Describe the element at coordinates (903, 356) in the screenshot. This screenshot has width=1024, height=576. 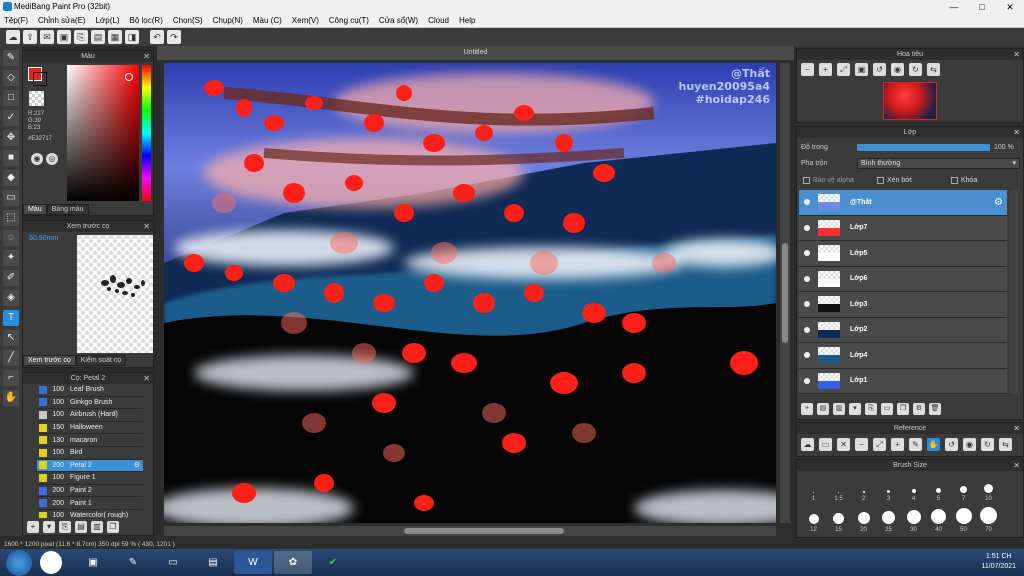
I see `layer-row: Lớp4` at that location.